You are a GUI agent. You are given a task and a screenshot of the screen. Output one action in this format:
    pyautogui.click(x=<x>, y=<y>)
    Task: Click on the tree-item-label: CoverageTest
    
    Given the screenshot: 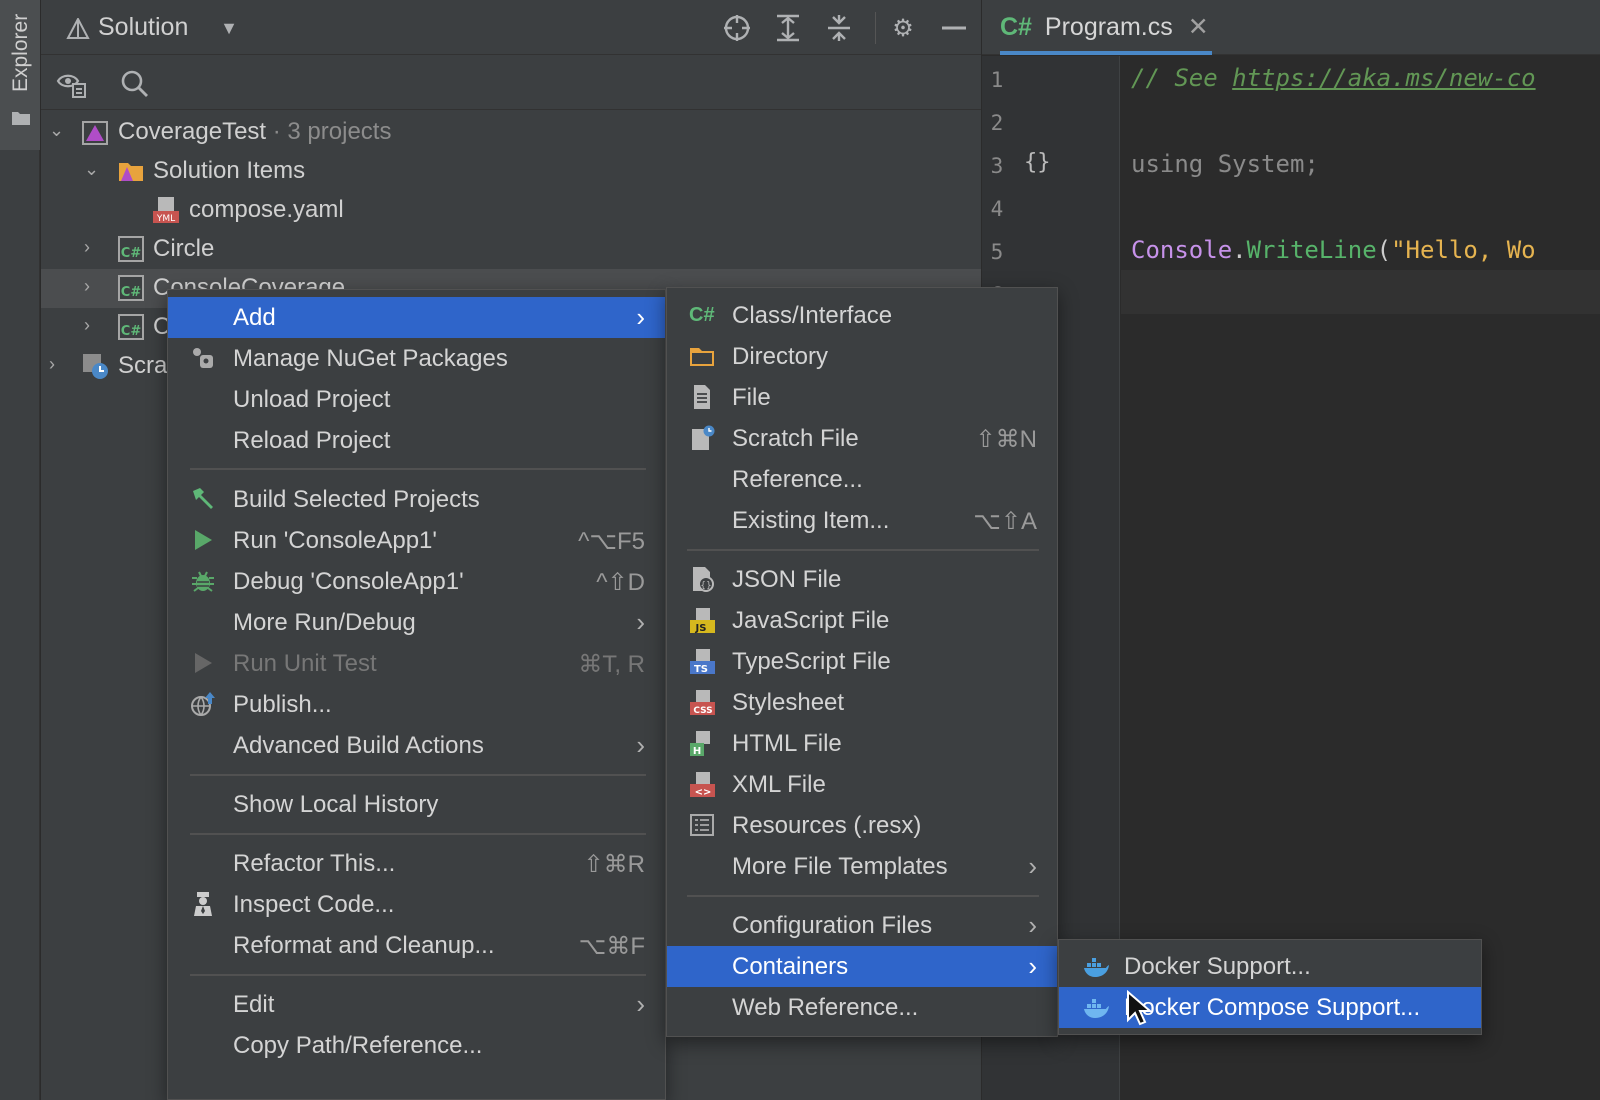 What is the action you would take?
    pyautogui.click(x=192, y=131)
    